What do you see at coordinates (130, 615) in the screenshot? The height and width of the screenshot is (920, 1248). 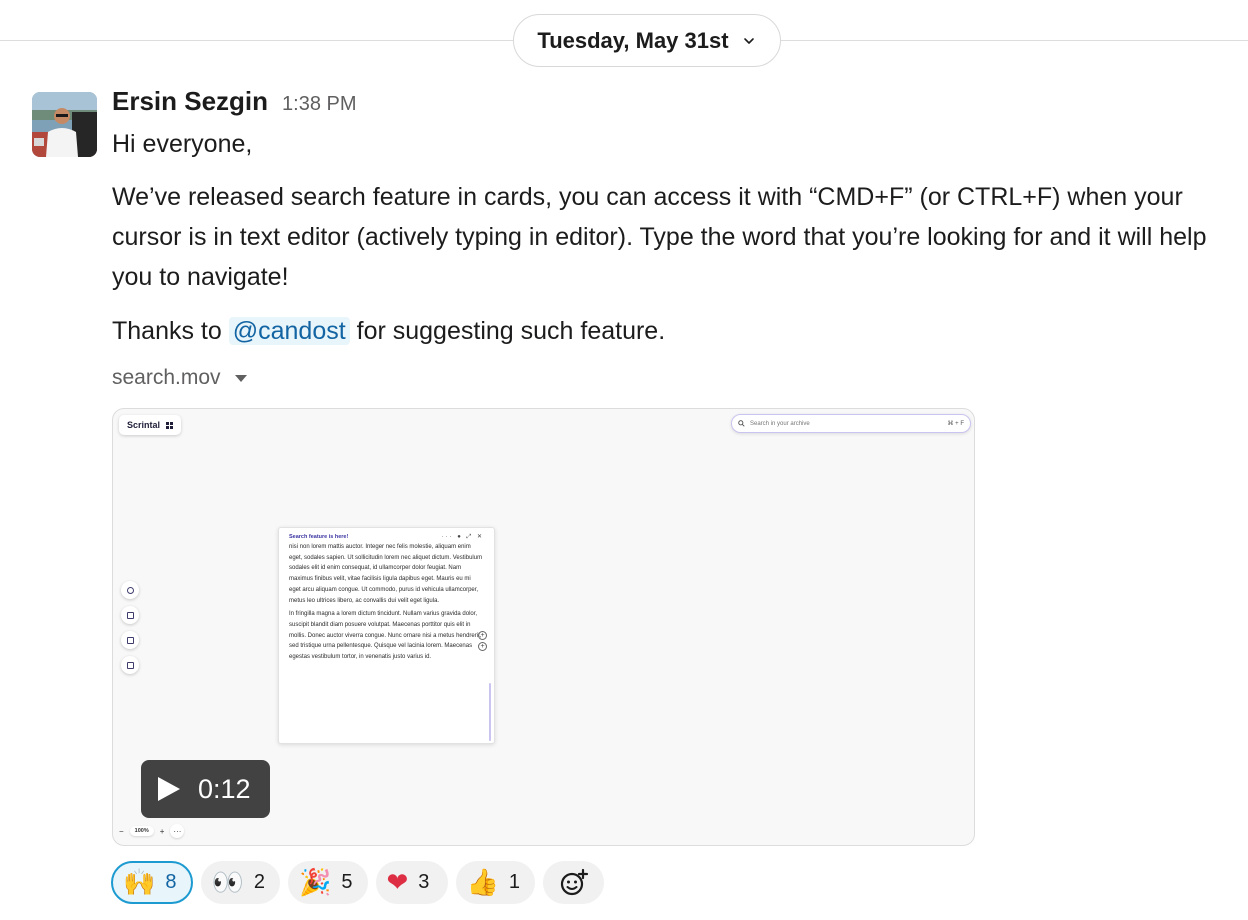 I see `card-icon` at bounding box center [130, 615].